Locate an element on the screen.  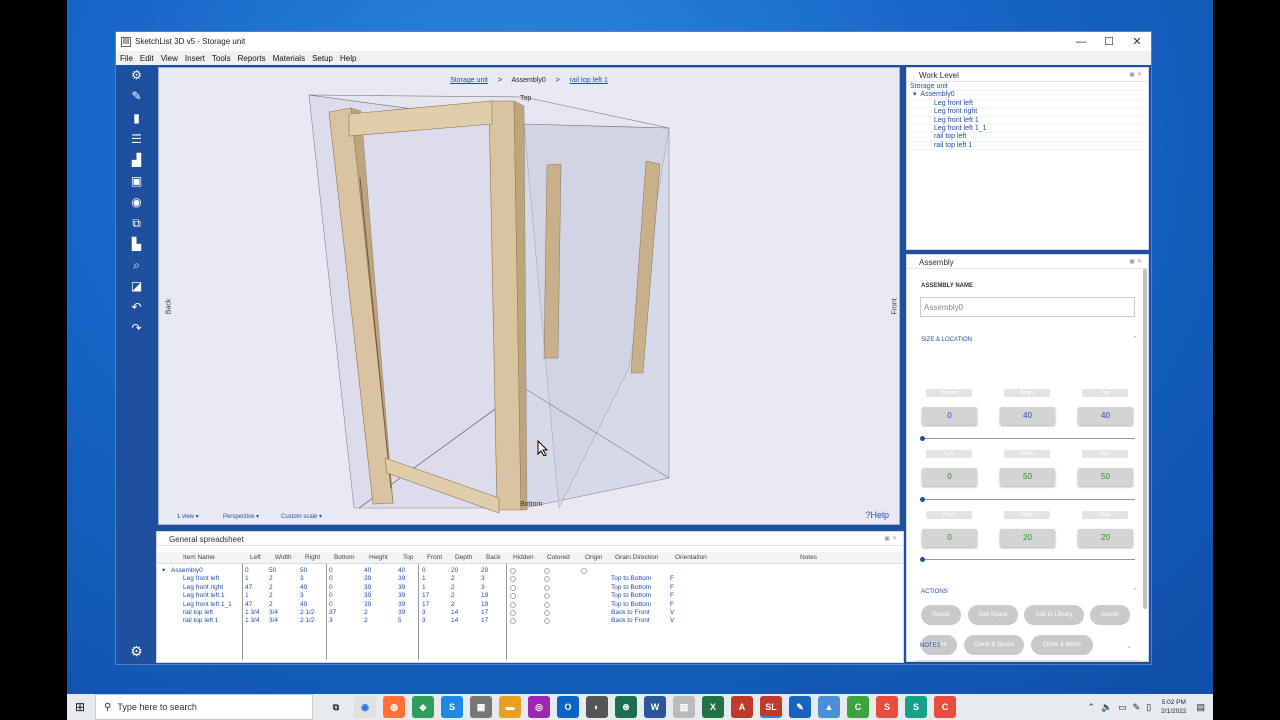
menu-help: Help is located at coordinates (348, 58).